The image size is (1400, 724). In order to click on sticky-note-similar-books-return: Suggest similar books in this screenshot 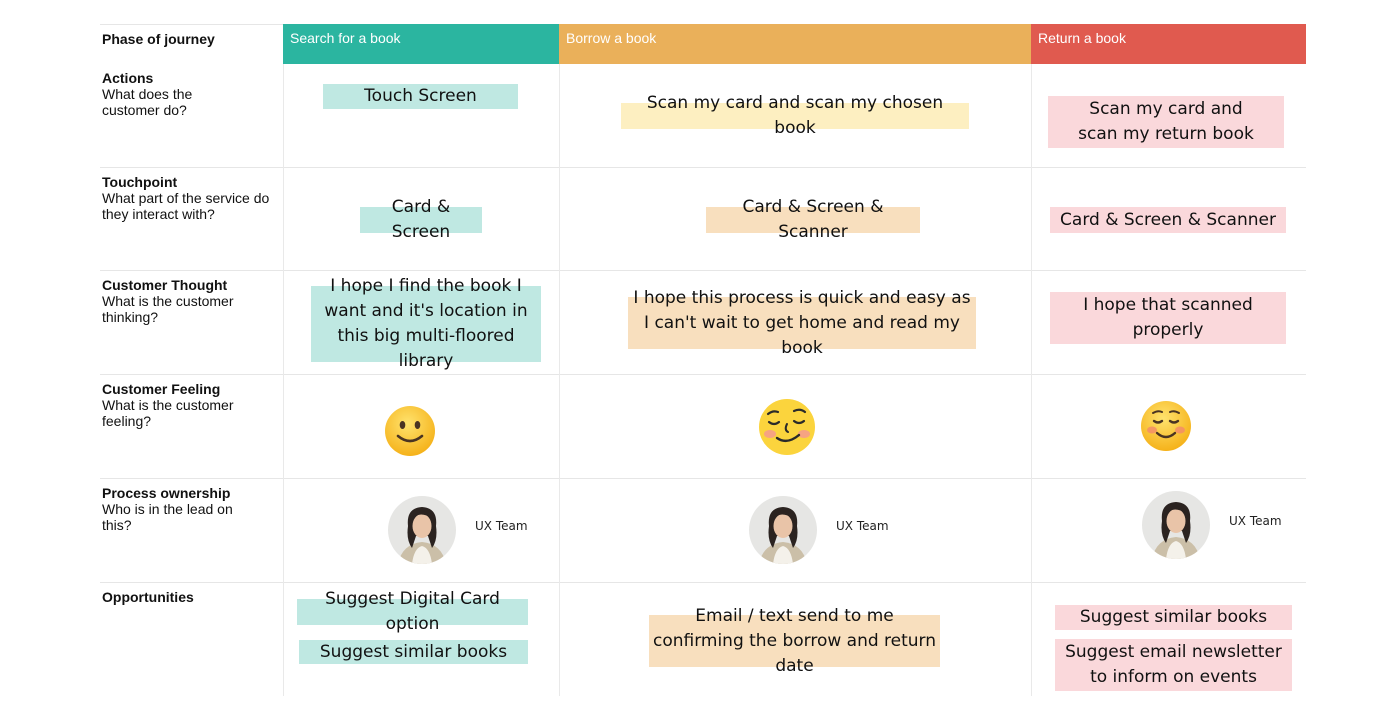, I will do `click(1173, 617)`.